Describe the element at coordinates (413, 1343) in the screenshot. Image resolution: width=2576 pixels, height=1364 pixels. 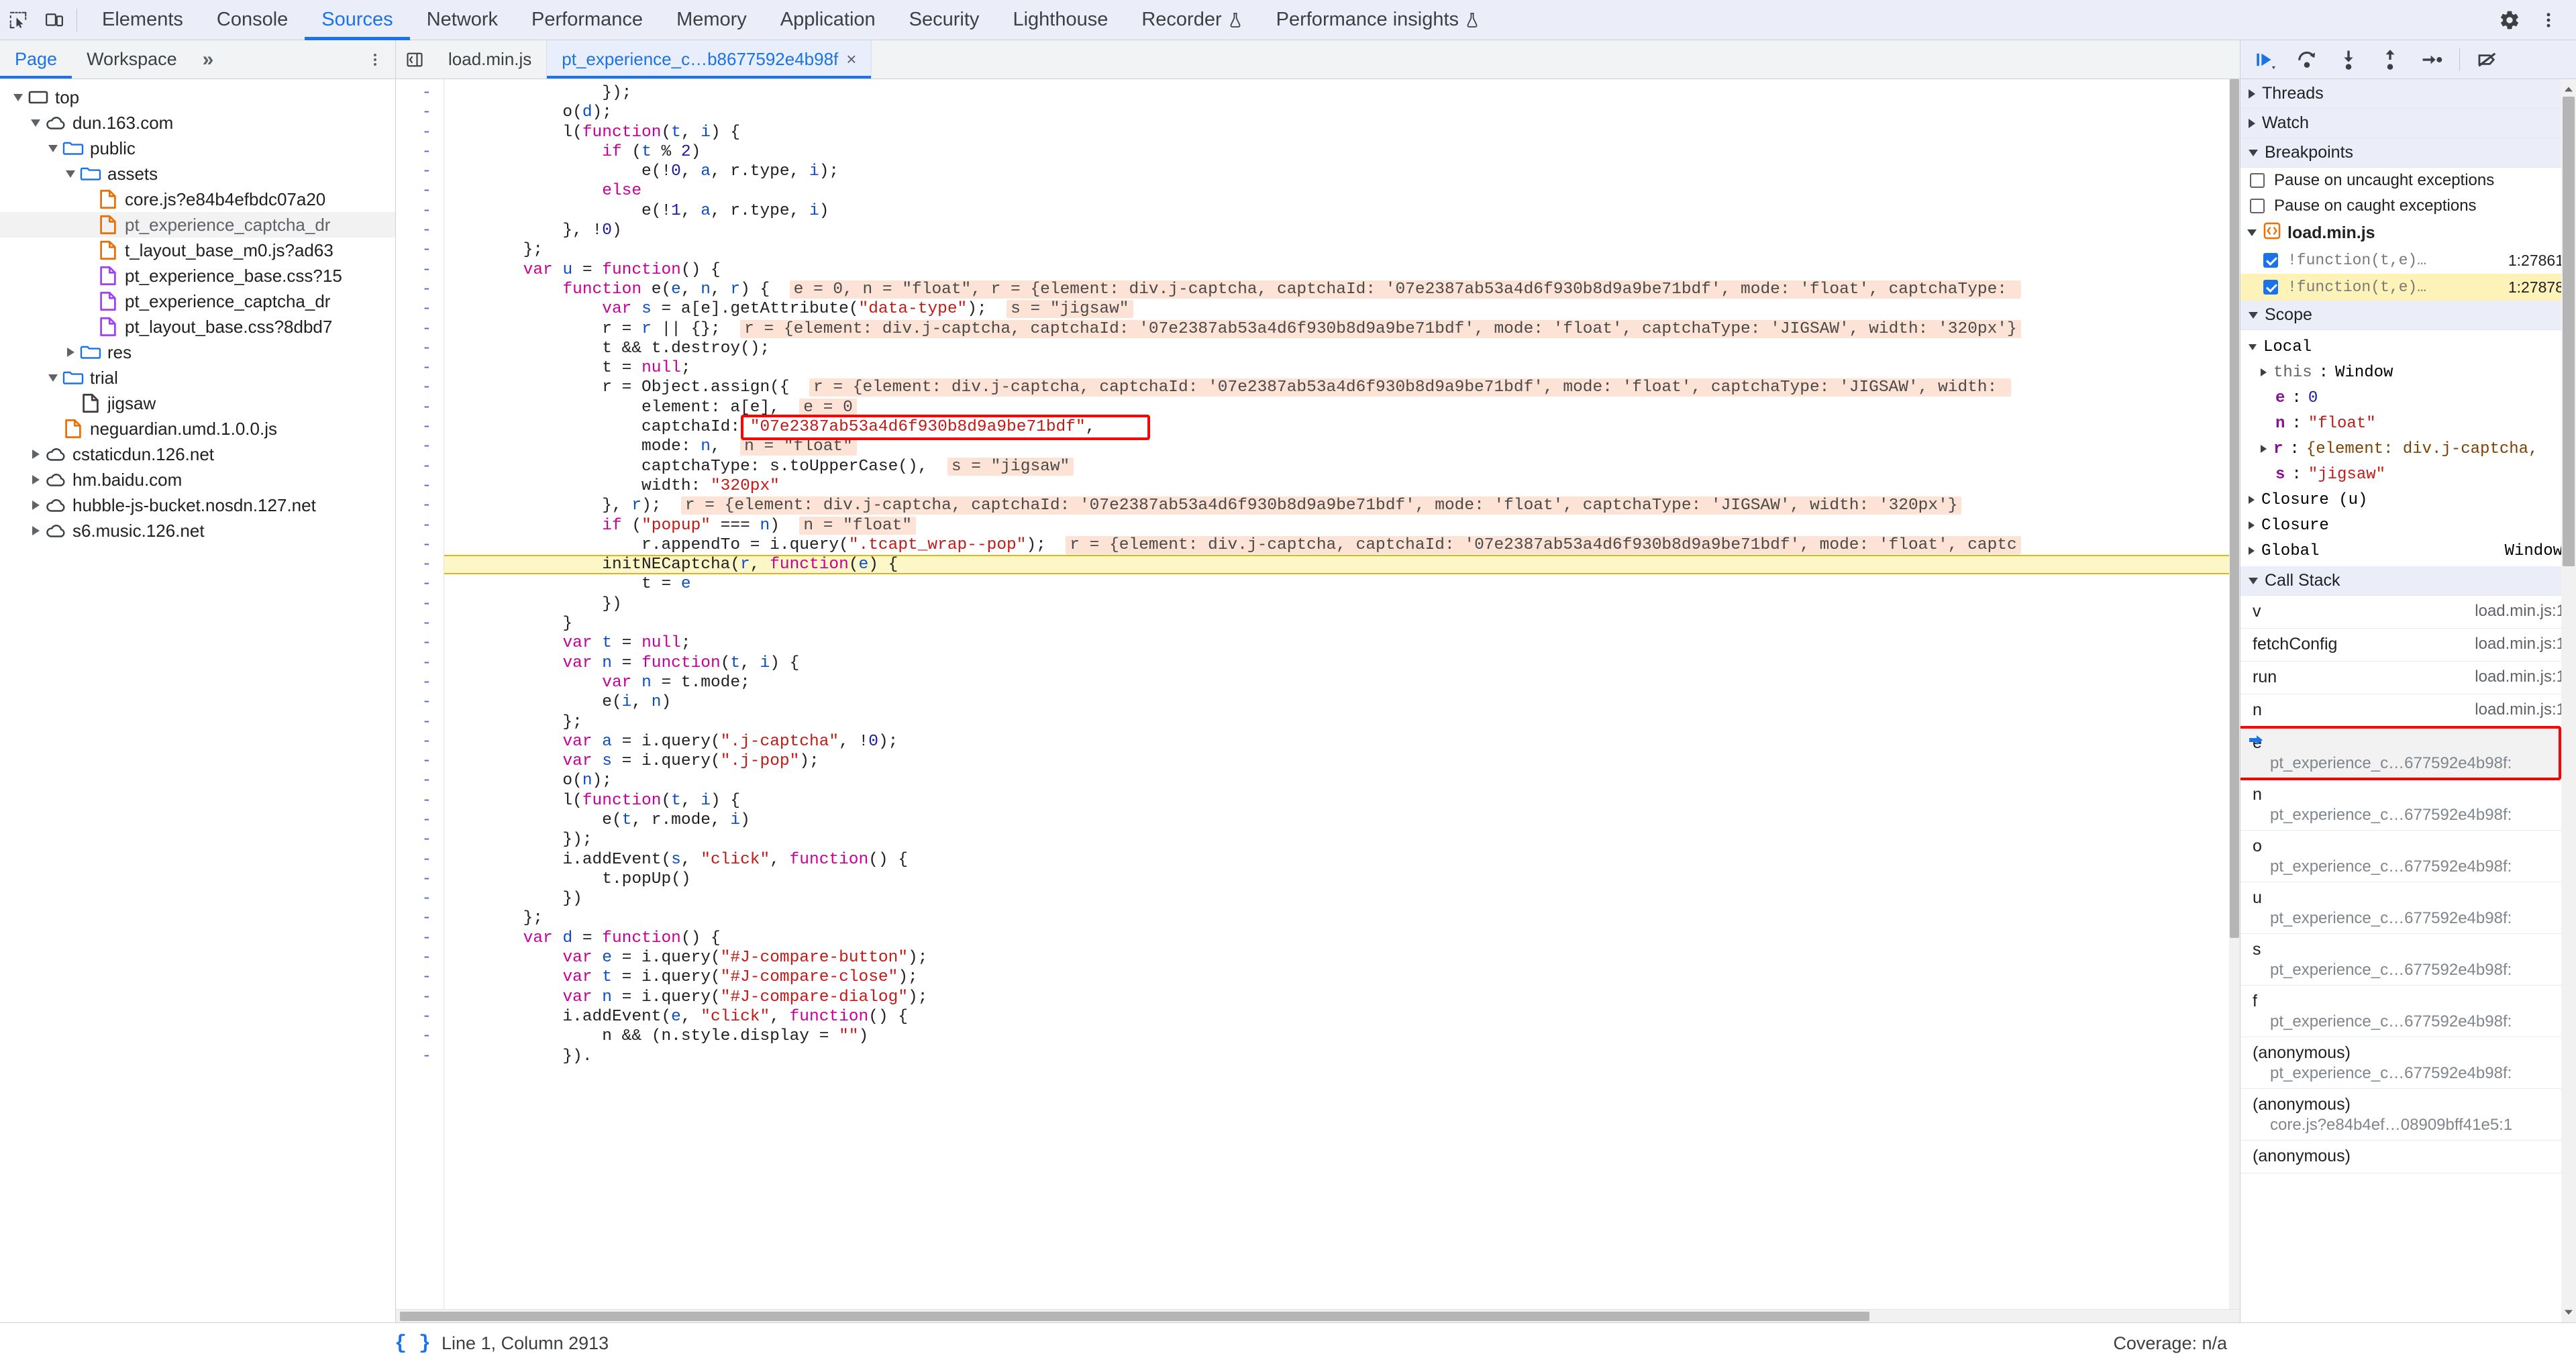
I see `pretty-print-braces-icon: { }` at that location.